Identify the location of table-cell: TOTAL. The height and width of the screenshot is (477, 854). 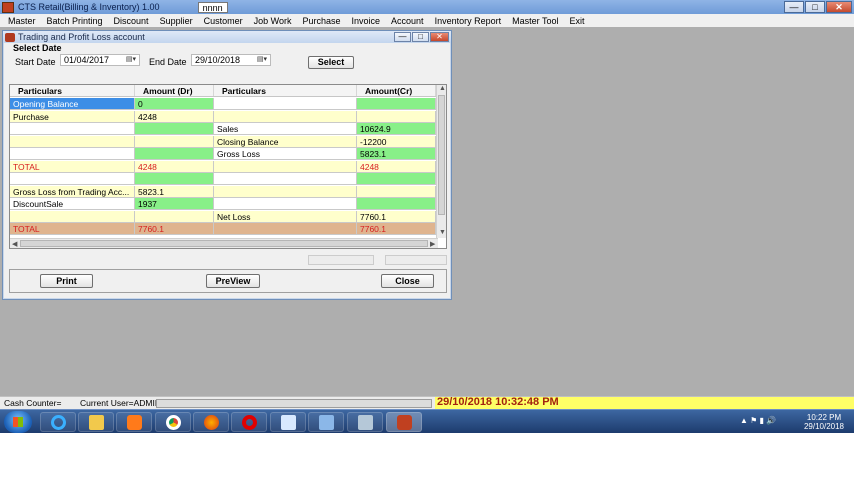
(72, 229).